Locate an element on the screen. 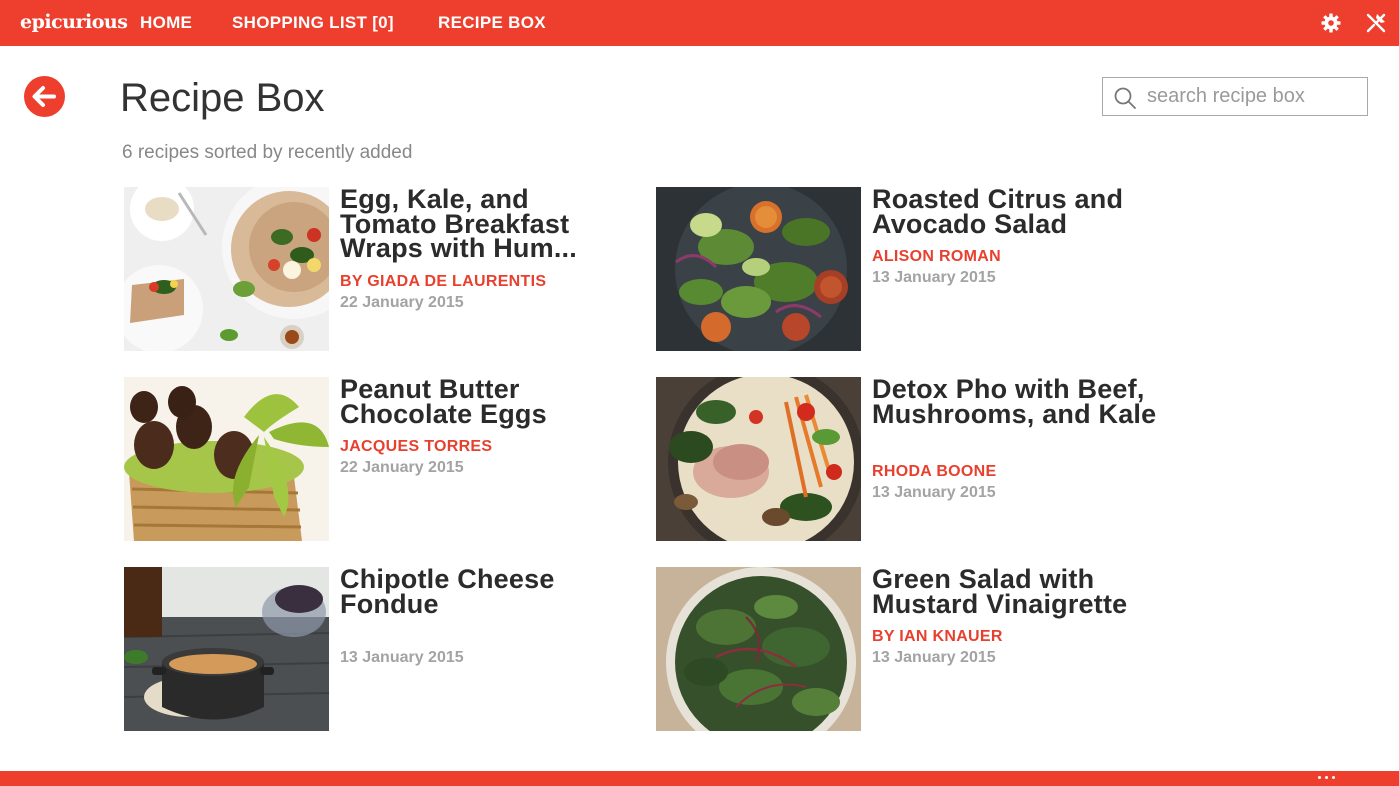 Image resolution: width=1399 pixels, height=786 pixels. recipe-author: ALISON ROMAN is located at coordinates (936, 256).